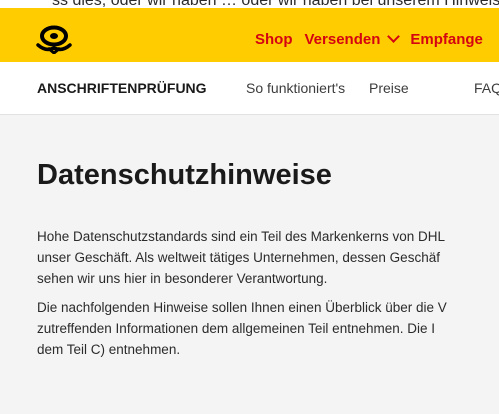 The image size is (499, 414). What do you see at coordinates (394, 36) in the screenshot?
I see `chevron-down-icon` at bounding box center [394, 36].